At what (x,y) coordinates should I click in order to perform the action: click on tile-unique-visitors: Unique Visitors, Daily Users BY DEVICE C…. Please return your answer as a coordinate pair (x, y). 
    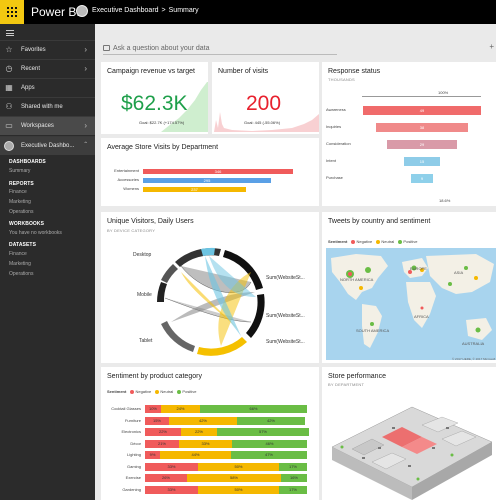
    Looking at the image, I should click on (210, 287).